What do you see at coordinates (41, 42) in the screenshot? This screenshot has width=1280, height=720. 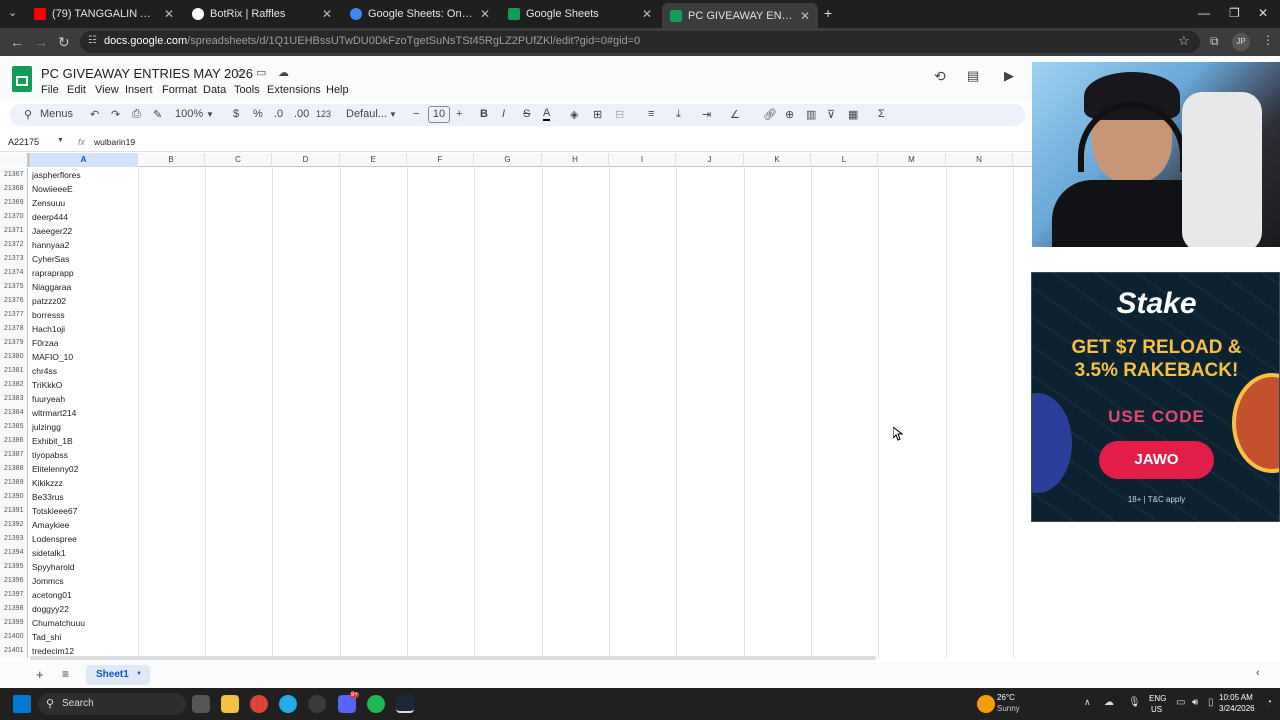 I see `forward-icon: →` at bounding box center [41, 42].